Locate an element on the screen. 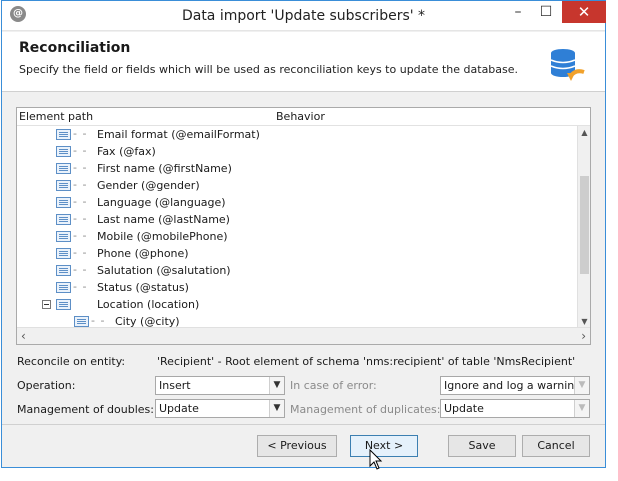 The height and width of the screenshot is (481, 618). scroll-thumb is located at coordinates (584, 225).